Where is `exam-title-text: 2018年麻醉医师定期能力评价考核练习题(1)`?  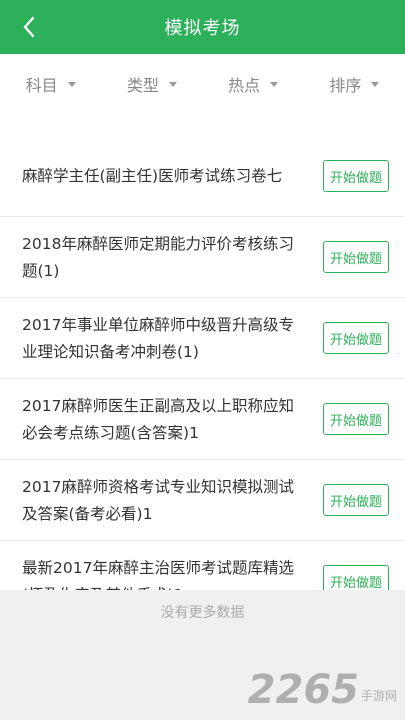 exam-title-text: 2018年麻醉医师定期能力评价考核练习题(1) is located at coordinates (158, 257).